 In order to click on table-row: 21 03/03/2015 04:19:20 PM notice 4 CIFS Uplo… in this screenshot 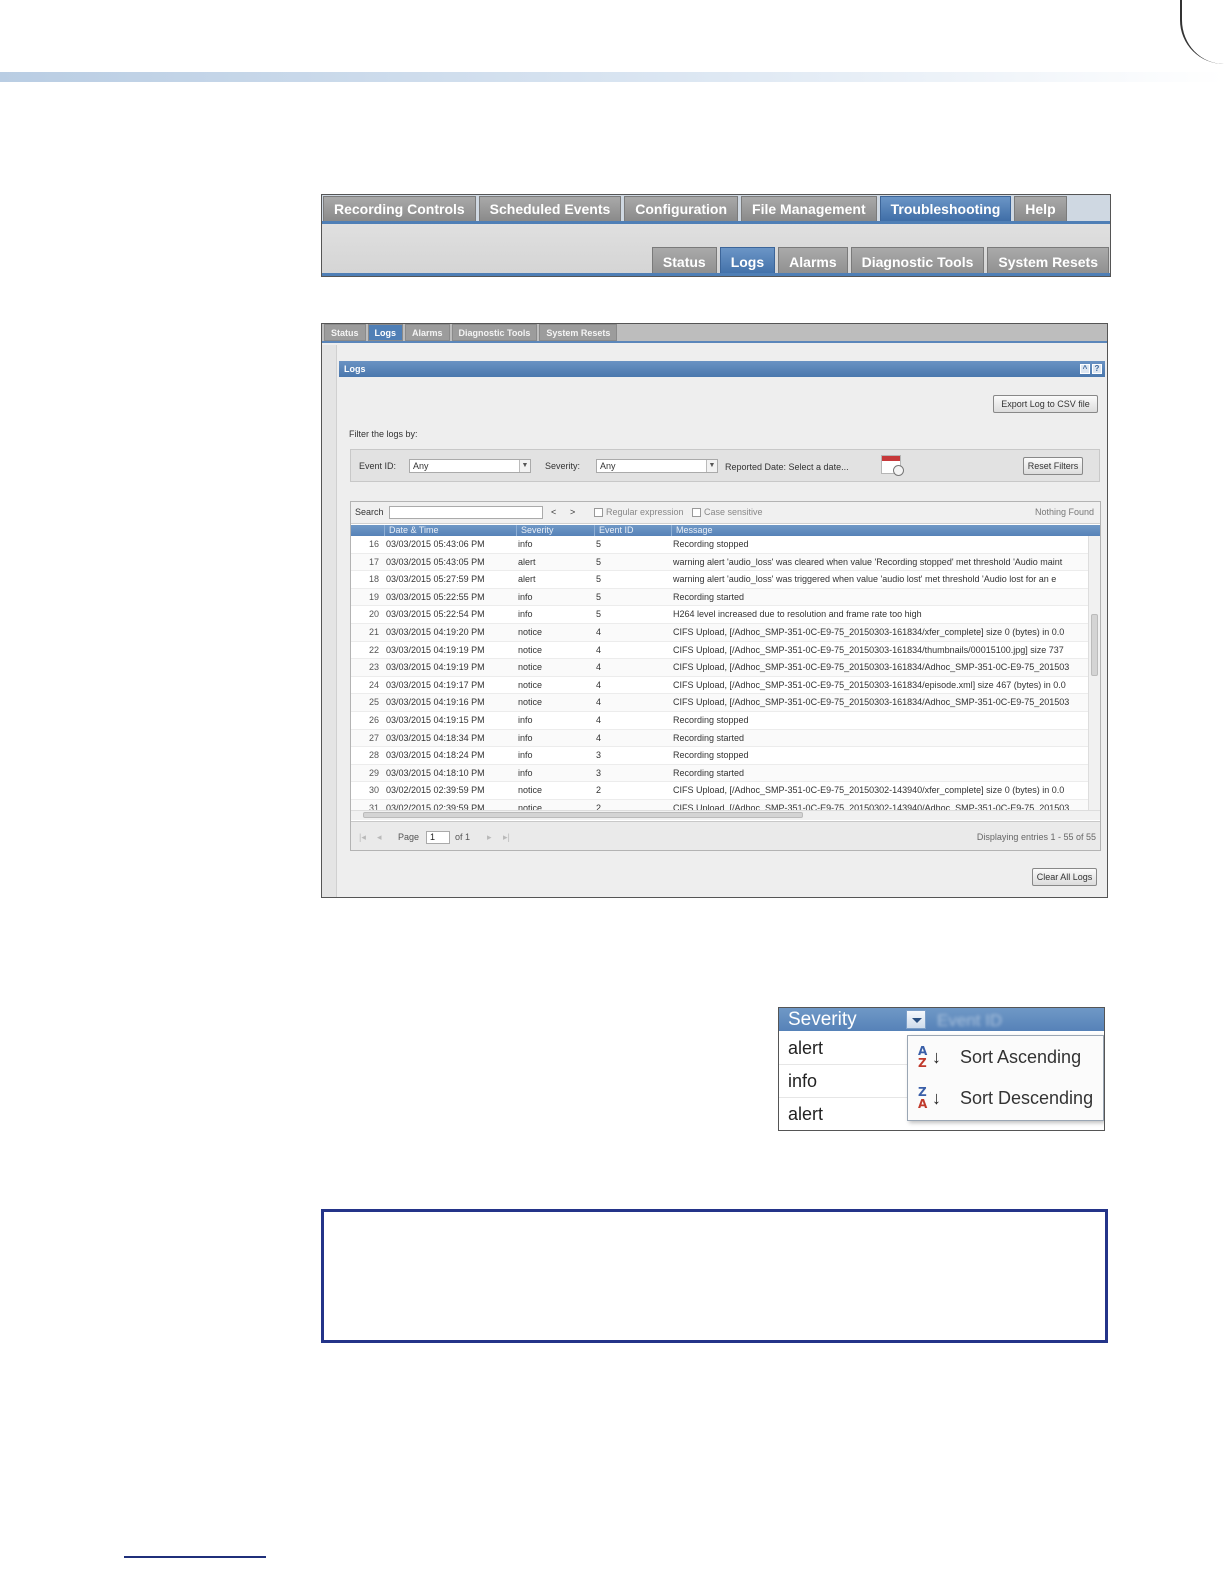, I will do `click(719, 632)`.